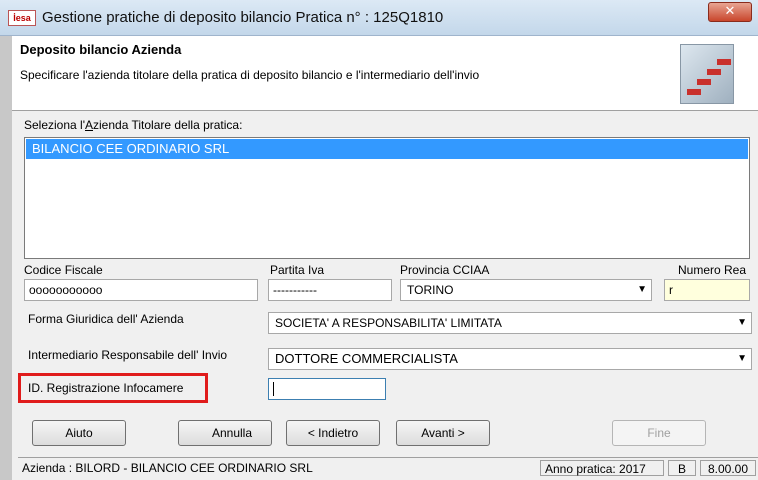 The height and width of the screenshot is (480, 758). I want to click on company-list-item: BILANCIO CEE ORDINARIO SRL, so click(387, 149).